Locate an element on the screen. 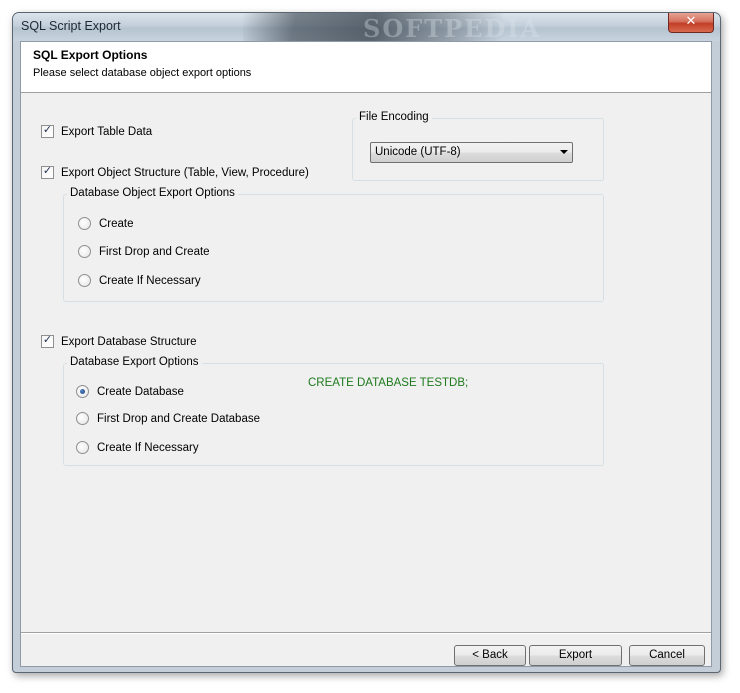  cancel-button: Cancel is located at coordinates (667, 655).